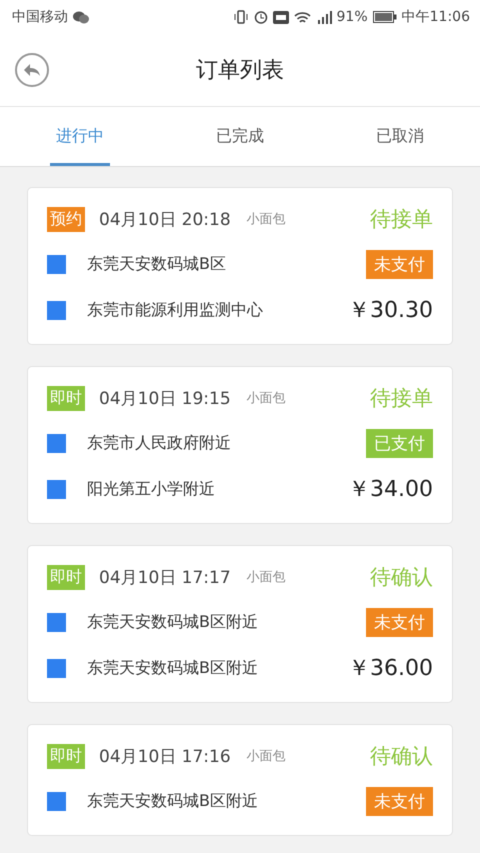  What do you see at coordinates (240, 17) in the screenshot?
I see `vibrate-icon` at bounding box center [240, 17].